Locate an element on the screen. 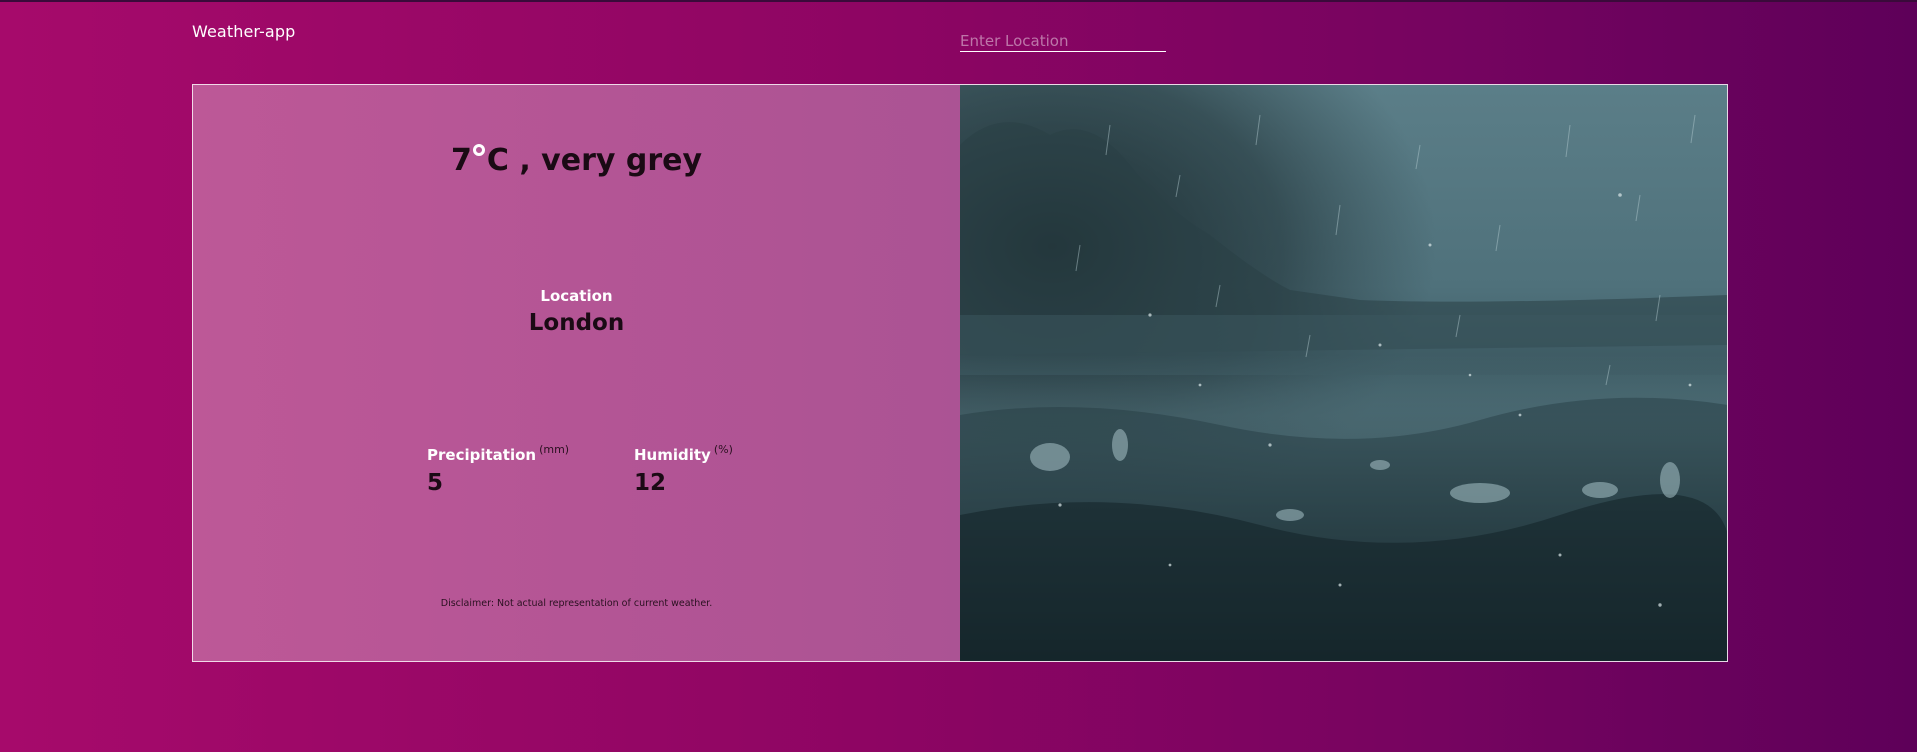  app-brand: Weather-app is located at coordinates (243, 31).